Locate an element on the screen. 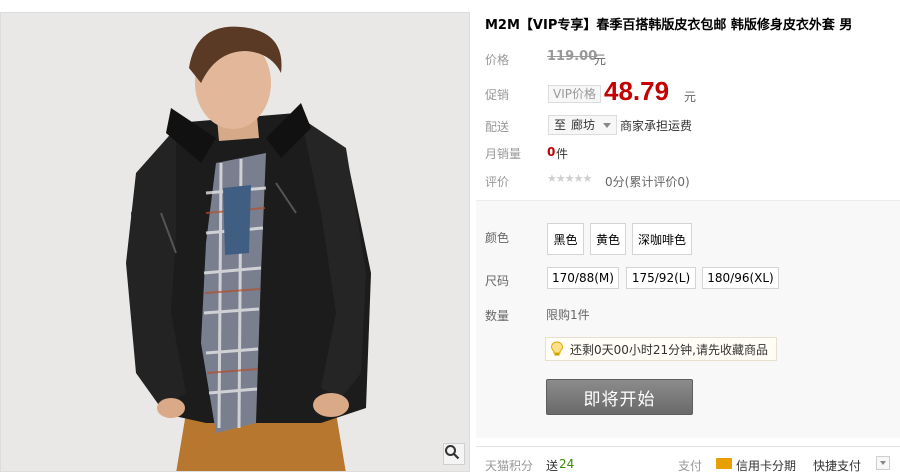 This screenshot has width=900, height=472. promo-price: 48.79 is located at coordinates (637, 91).